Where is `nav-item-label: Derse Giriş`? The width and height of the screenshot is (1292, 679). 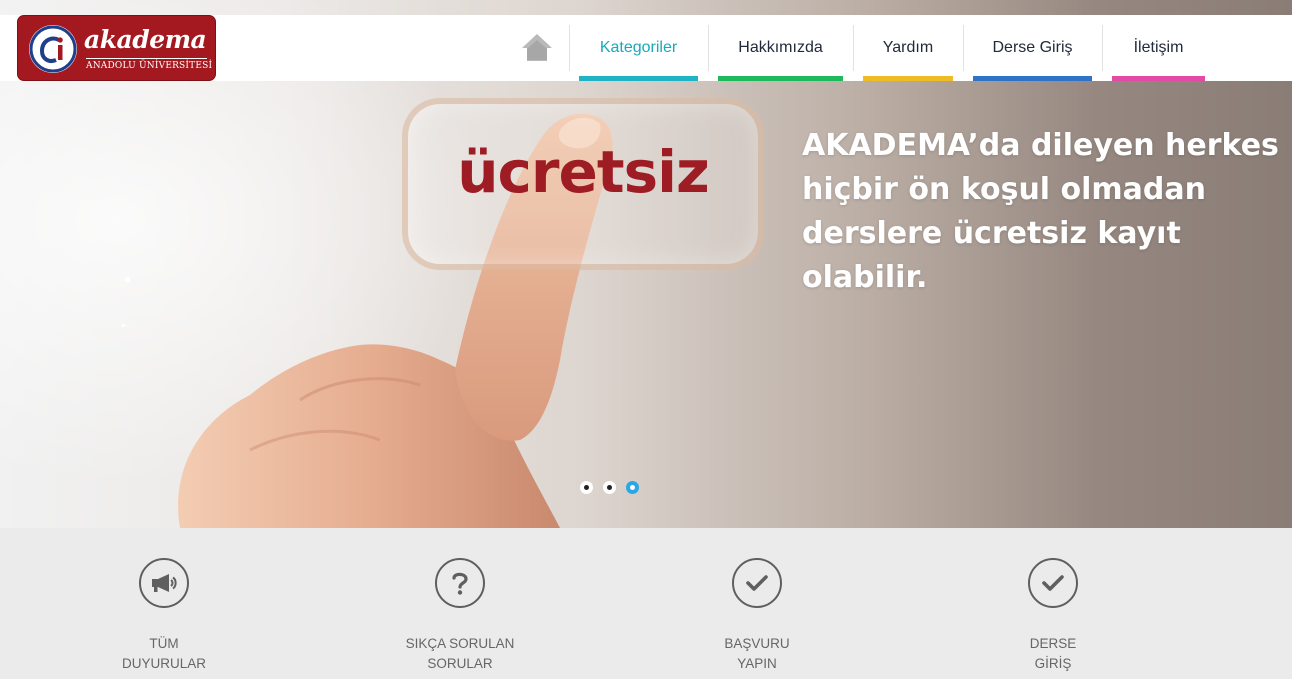
nav-item-label: Derse Giriş is located at coordinates (1032, 47).